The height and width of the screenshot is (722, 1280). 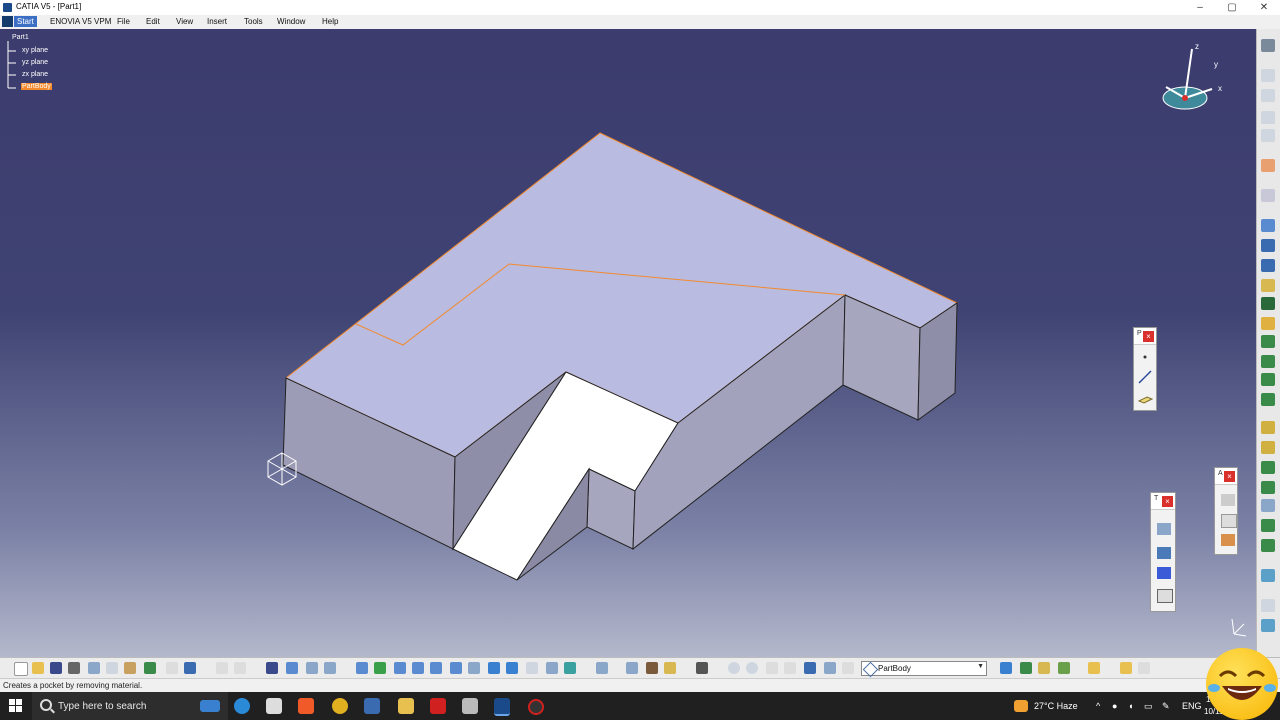 What do you see at coordinates (1145, 377) in the screenshot?
I see `floating-toolbar-p-icons` at bounding box center [1145, 377].